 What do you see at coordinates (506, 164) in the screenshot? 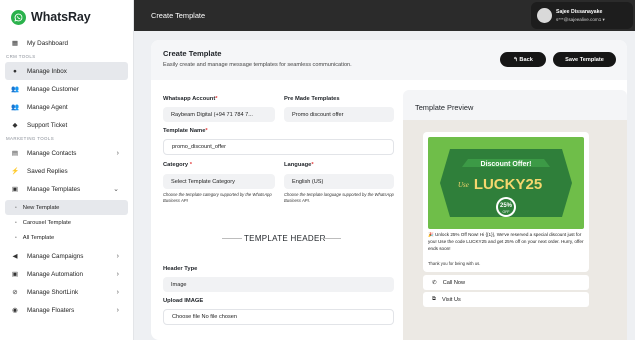
I see `promo-banner-text: Discount Offer!` at bounding box center [506, 164].